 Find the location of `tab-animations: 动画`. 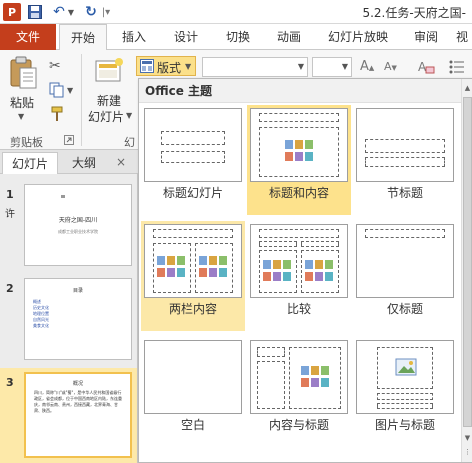

tab-animations: 动画 is located at coordinates (289, 37).